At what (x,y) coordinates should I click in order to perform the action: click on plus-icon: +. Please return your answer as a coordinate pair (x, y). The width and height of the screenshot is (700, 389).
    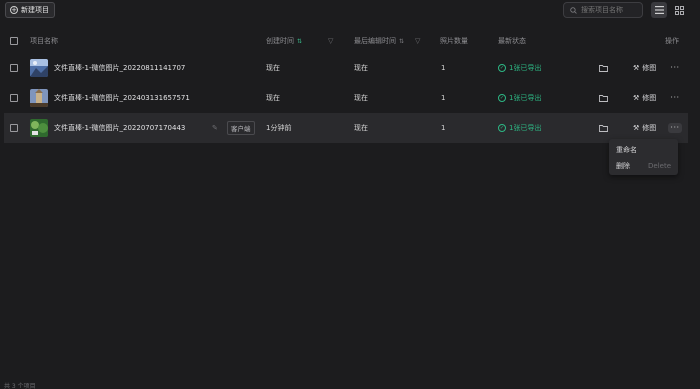
    Looking at the image, I should click on (14, 9).